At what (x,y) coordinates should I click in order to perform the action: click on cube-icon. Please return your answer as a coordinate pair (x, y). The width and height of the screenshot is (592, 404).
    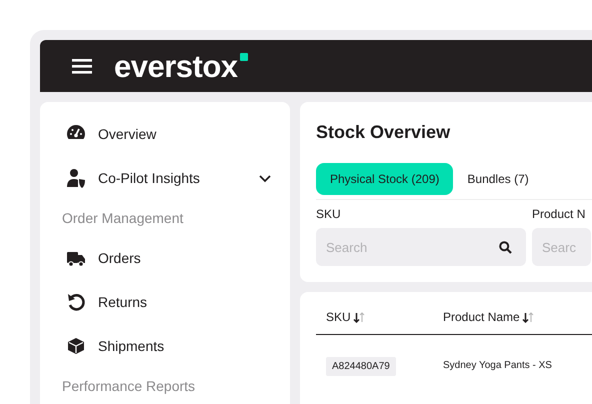
    Looking at the image, I should click on (76, 346).